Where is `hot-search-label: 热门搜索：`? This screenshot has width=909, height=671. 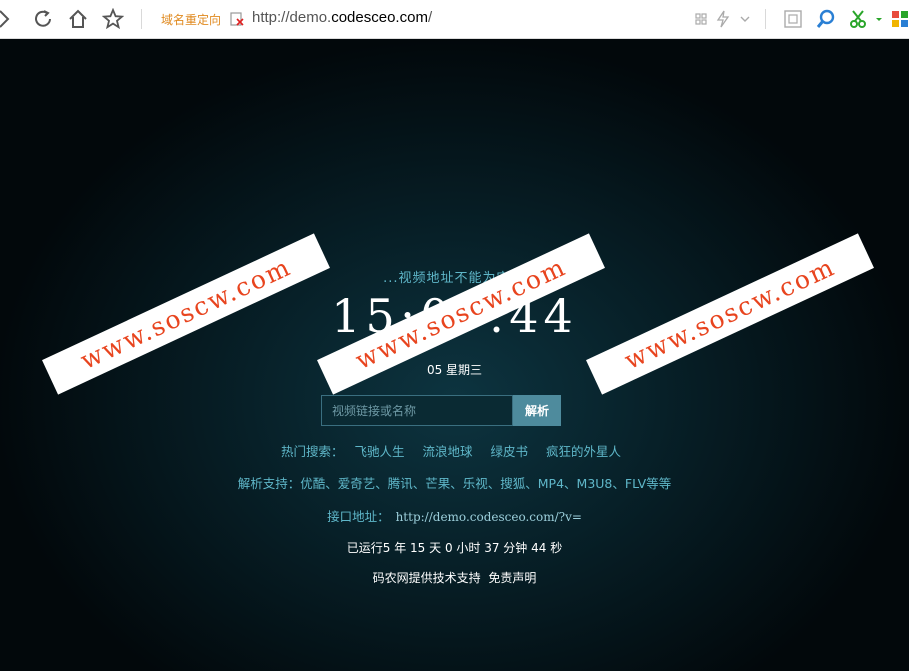
hot-search-label: 热门搜索： is located at coordinates (312, 451).